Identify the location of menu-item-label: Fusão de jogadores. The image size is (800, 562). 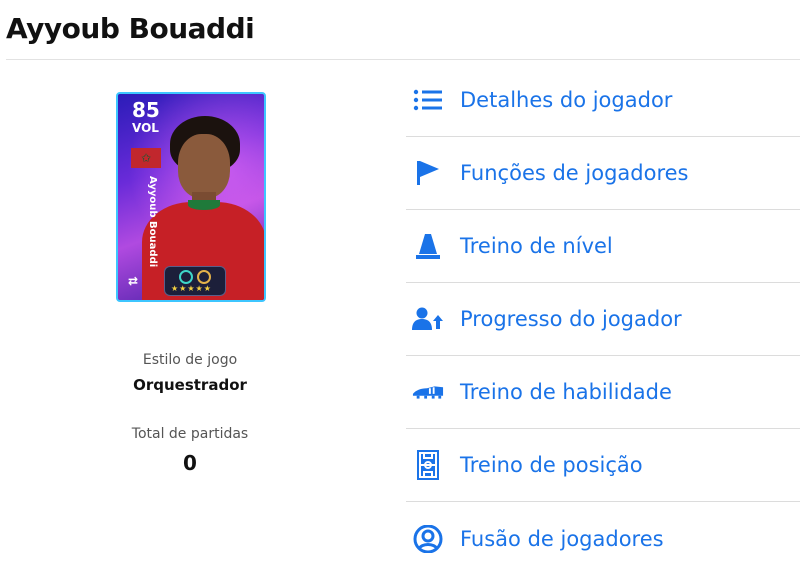
(562, 538).